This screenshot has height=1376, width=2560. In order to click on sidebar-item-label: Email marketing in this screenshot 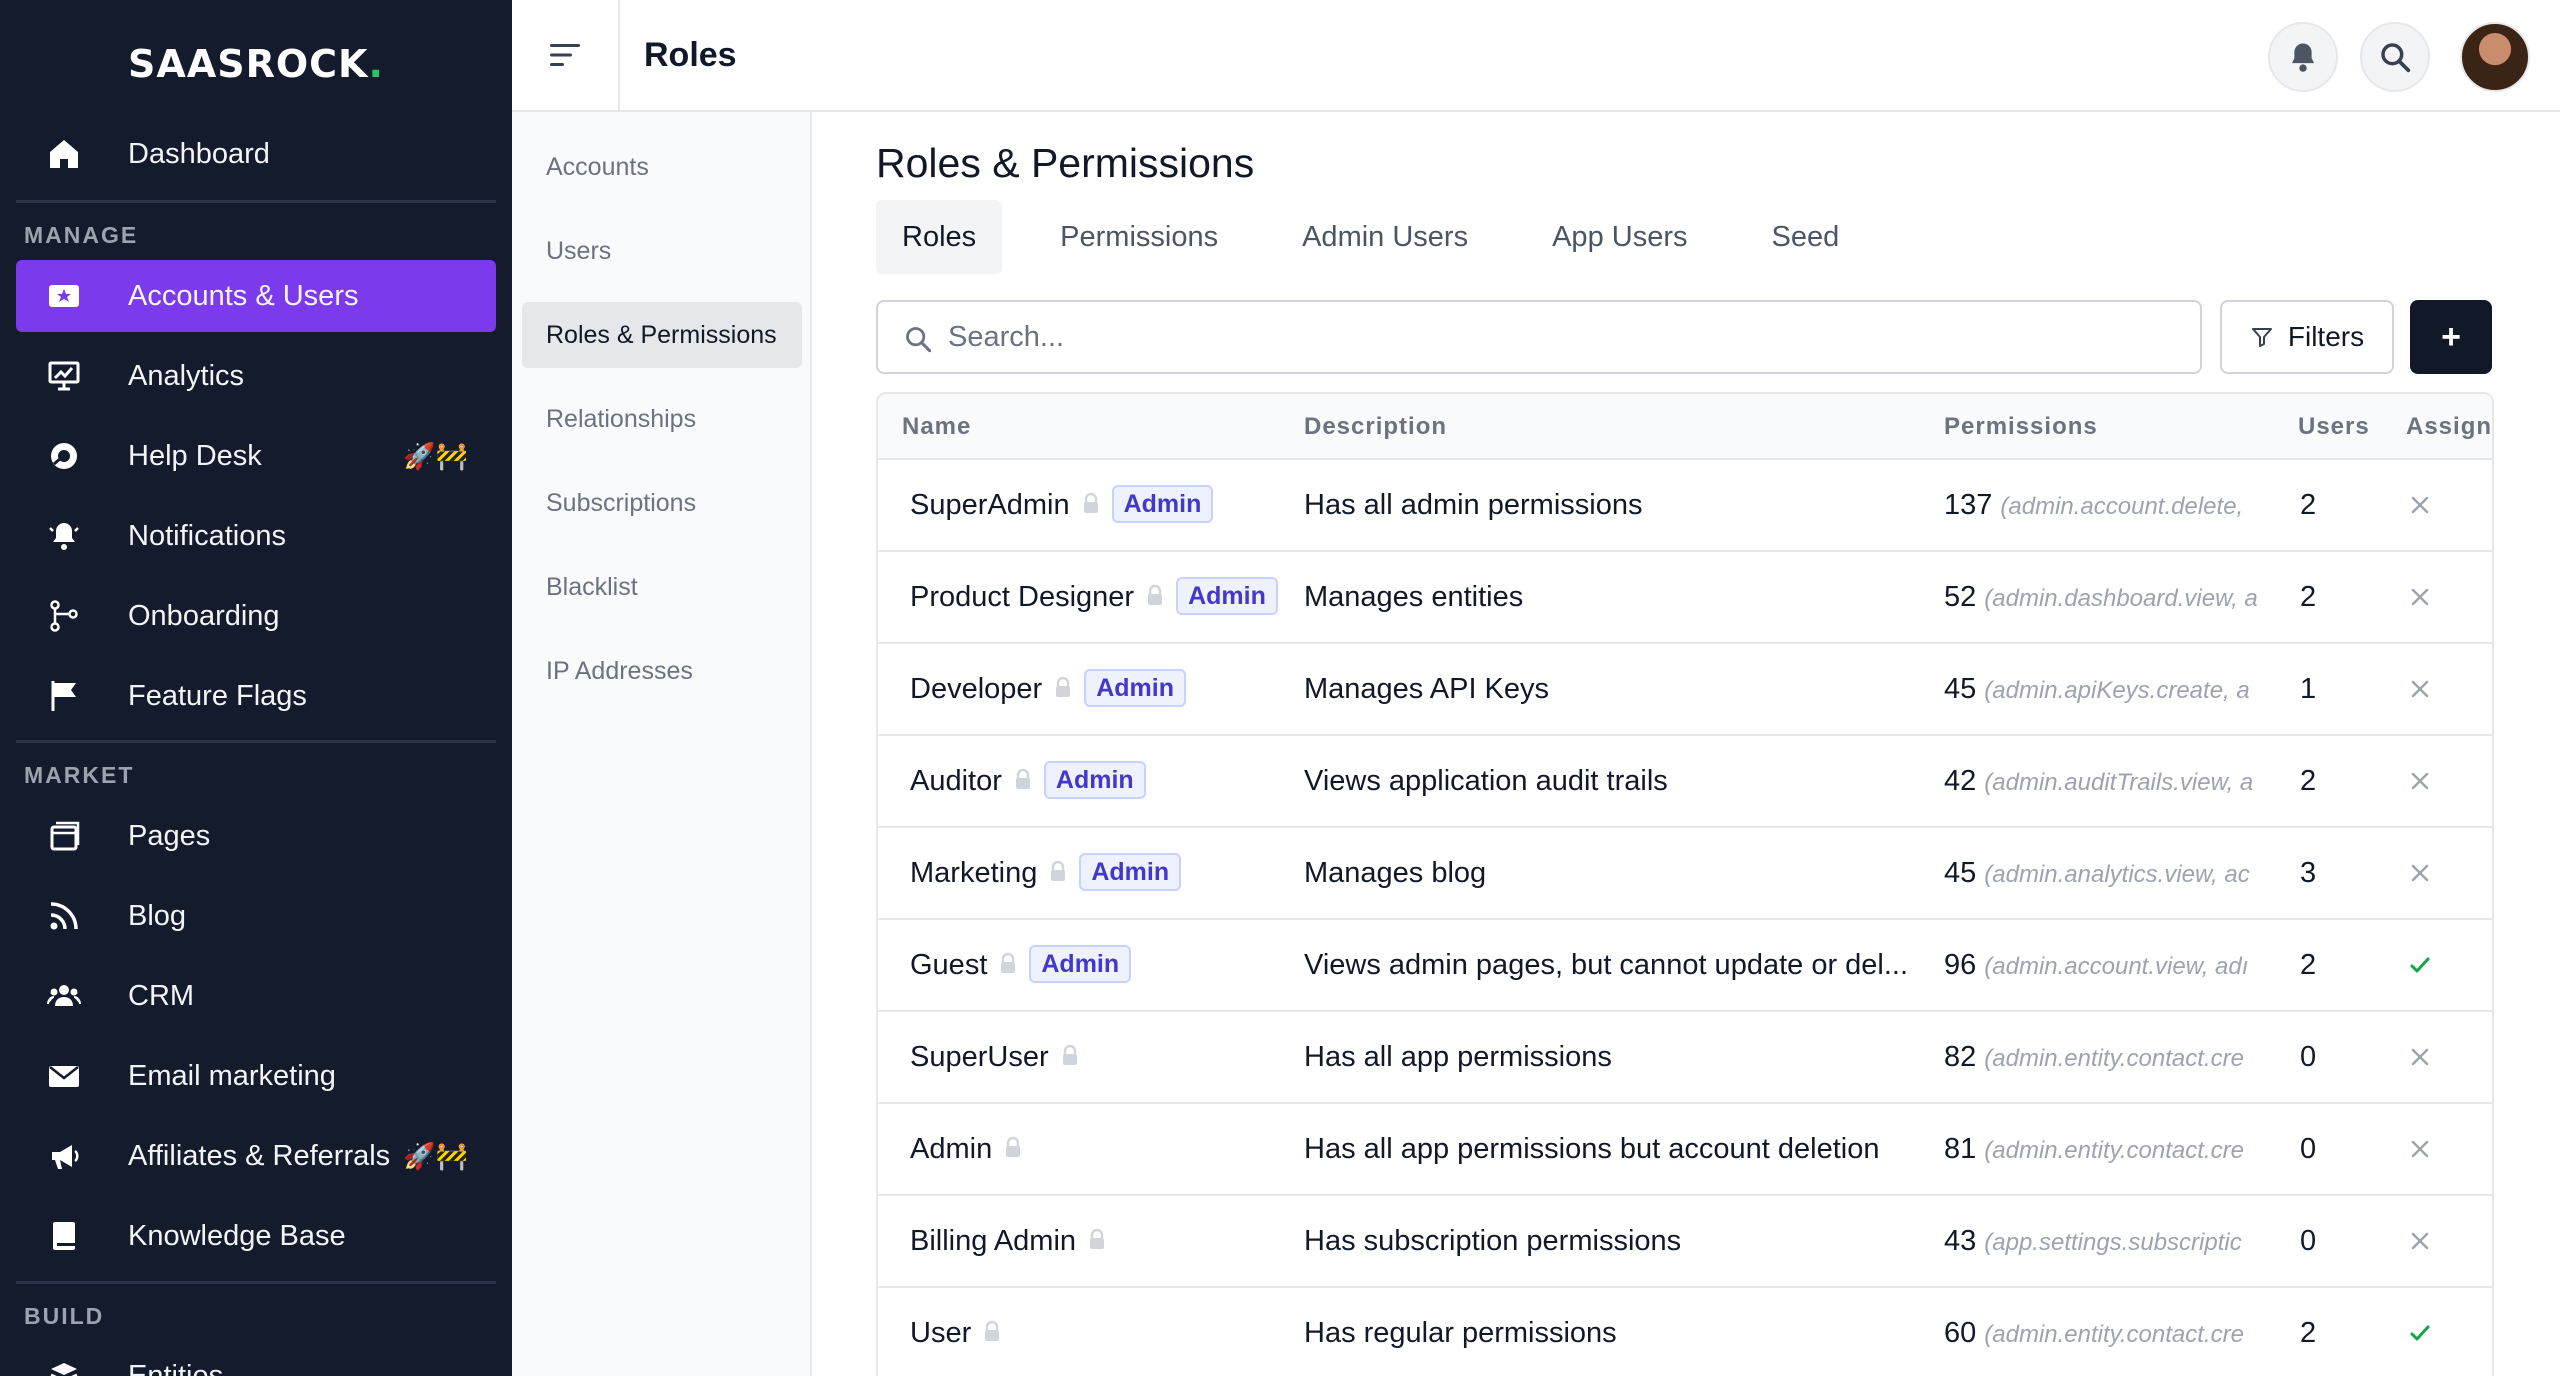, I will do `click(232, 1076)`.